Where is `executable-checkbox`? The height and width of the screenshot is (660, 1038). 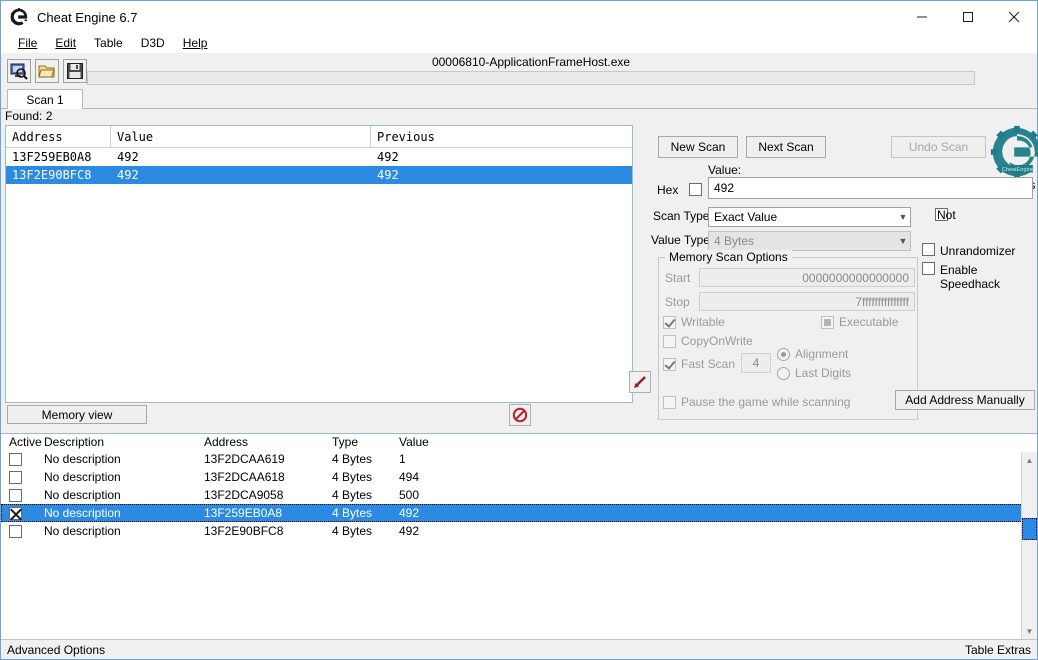
executable-checkbox is located at coordinates (827, 322).